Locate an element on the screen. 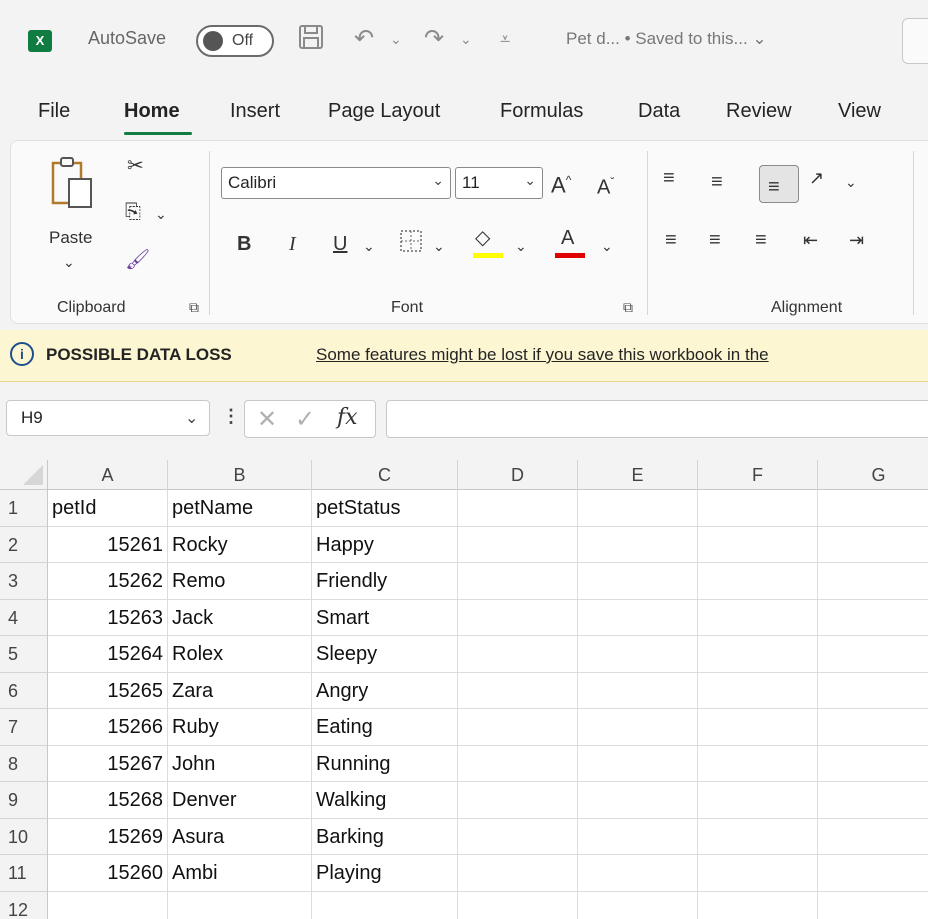 Image resolution: width=928 pixels, height=919 pixels. row-header: 12 is located at coordinates (24, 905).